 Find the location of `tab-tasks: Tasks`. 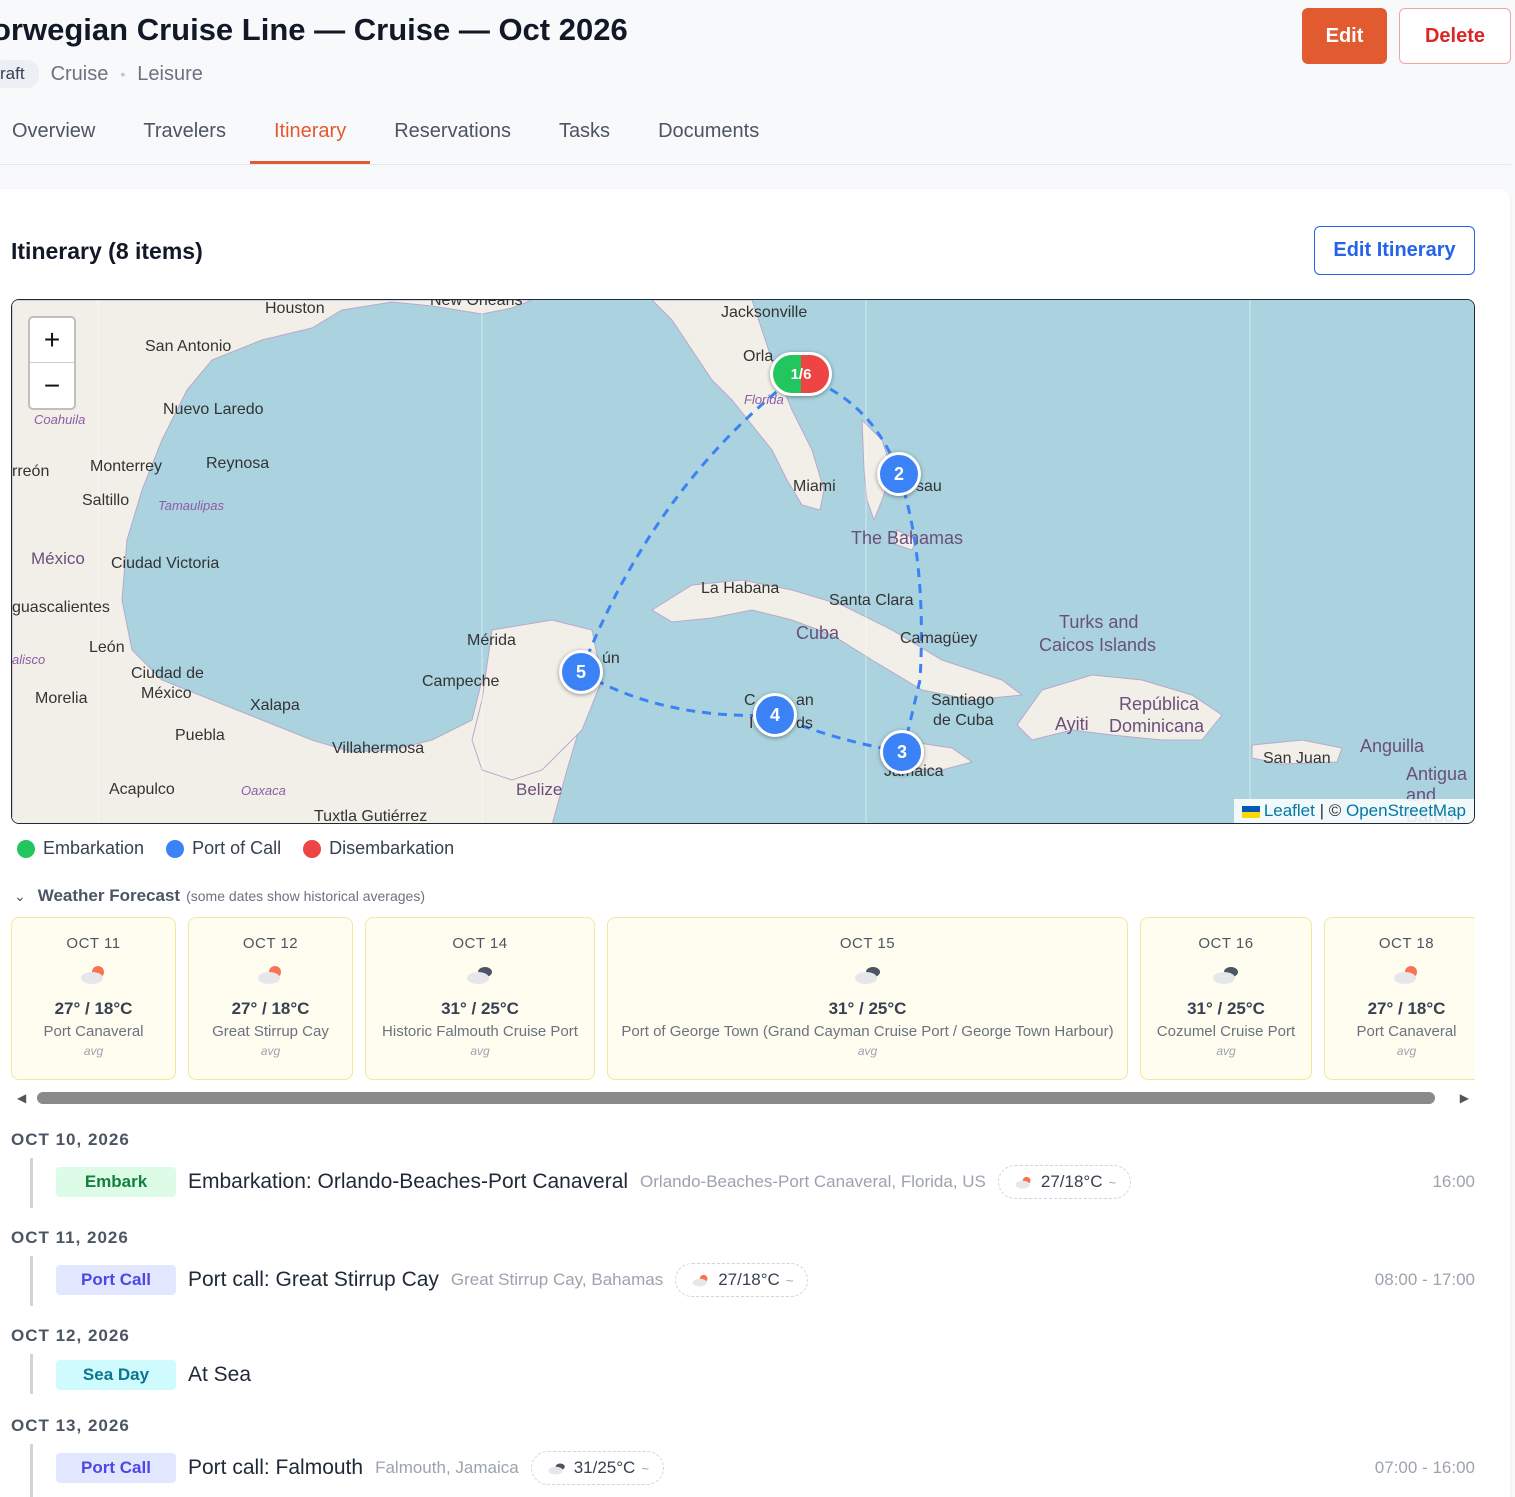

tab-tasks: Tasks is located at coordinates (584, 134).